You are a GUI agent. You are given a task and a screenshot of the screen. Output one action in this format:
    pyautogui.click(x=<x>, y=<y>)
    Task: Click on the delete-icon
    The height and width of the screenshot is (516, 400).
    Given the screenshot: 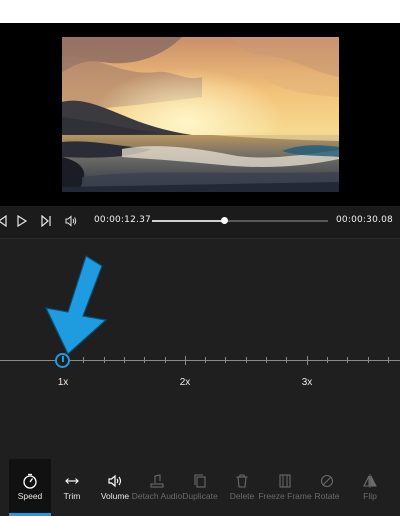 What is the action you would take?
    pyautogui.click(x=242, y=481)
    